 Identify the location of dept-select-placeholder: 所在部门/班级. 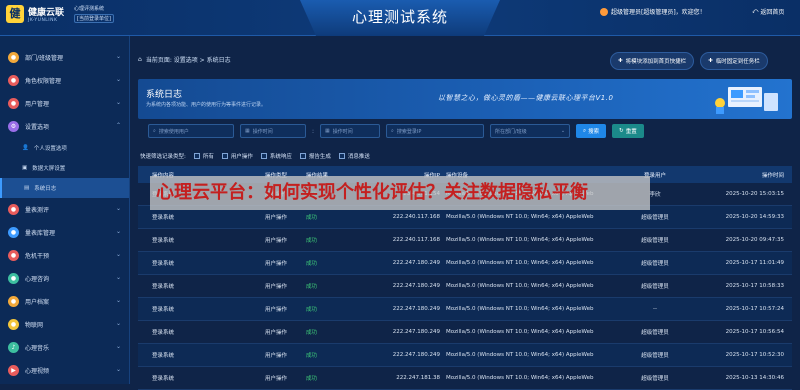
(511, 131).